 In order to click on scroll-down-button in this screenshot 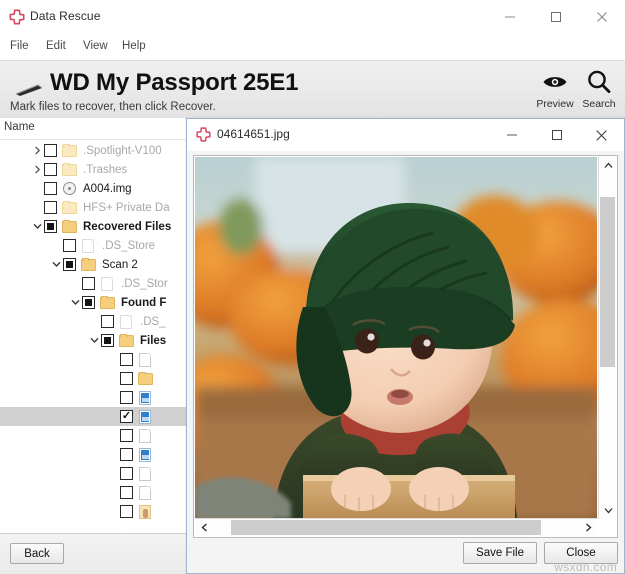, I will do `click(608, 510)`.